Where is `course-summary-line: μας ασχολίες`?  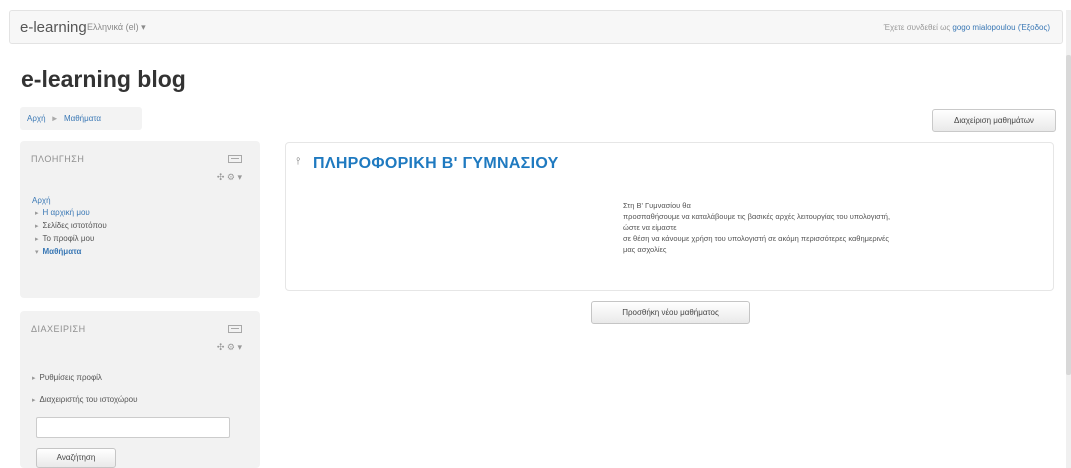
course-summary-line: μας ασχολίες is located at coordinates (645, 249).